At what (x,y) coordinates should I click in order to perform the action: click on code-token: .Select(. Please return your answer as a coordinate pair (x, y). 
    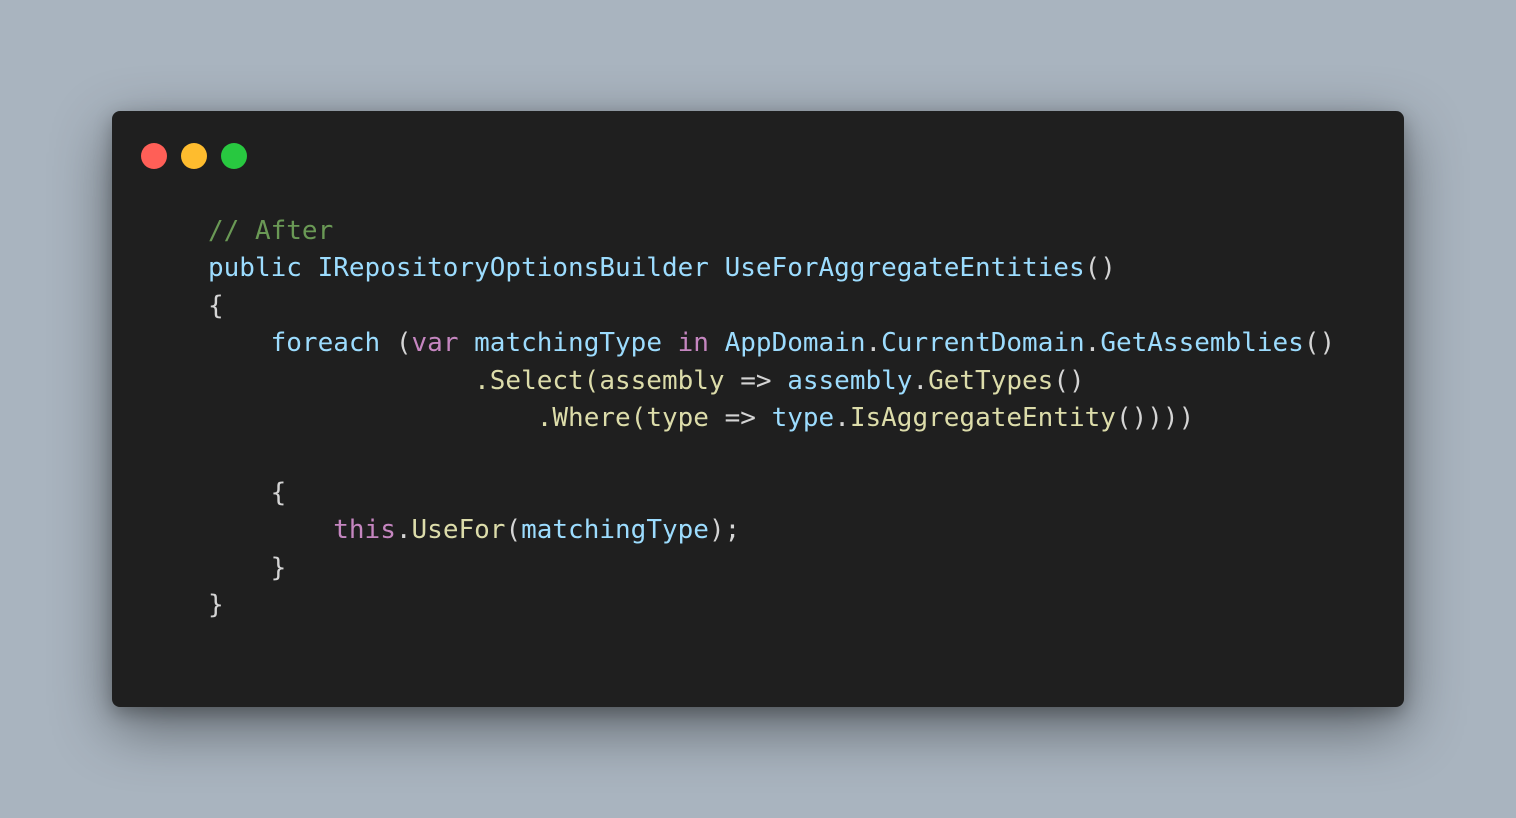
    Looking at the image, I should click on (537, 380).